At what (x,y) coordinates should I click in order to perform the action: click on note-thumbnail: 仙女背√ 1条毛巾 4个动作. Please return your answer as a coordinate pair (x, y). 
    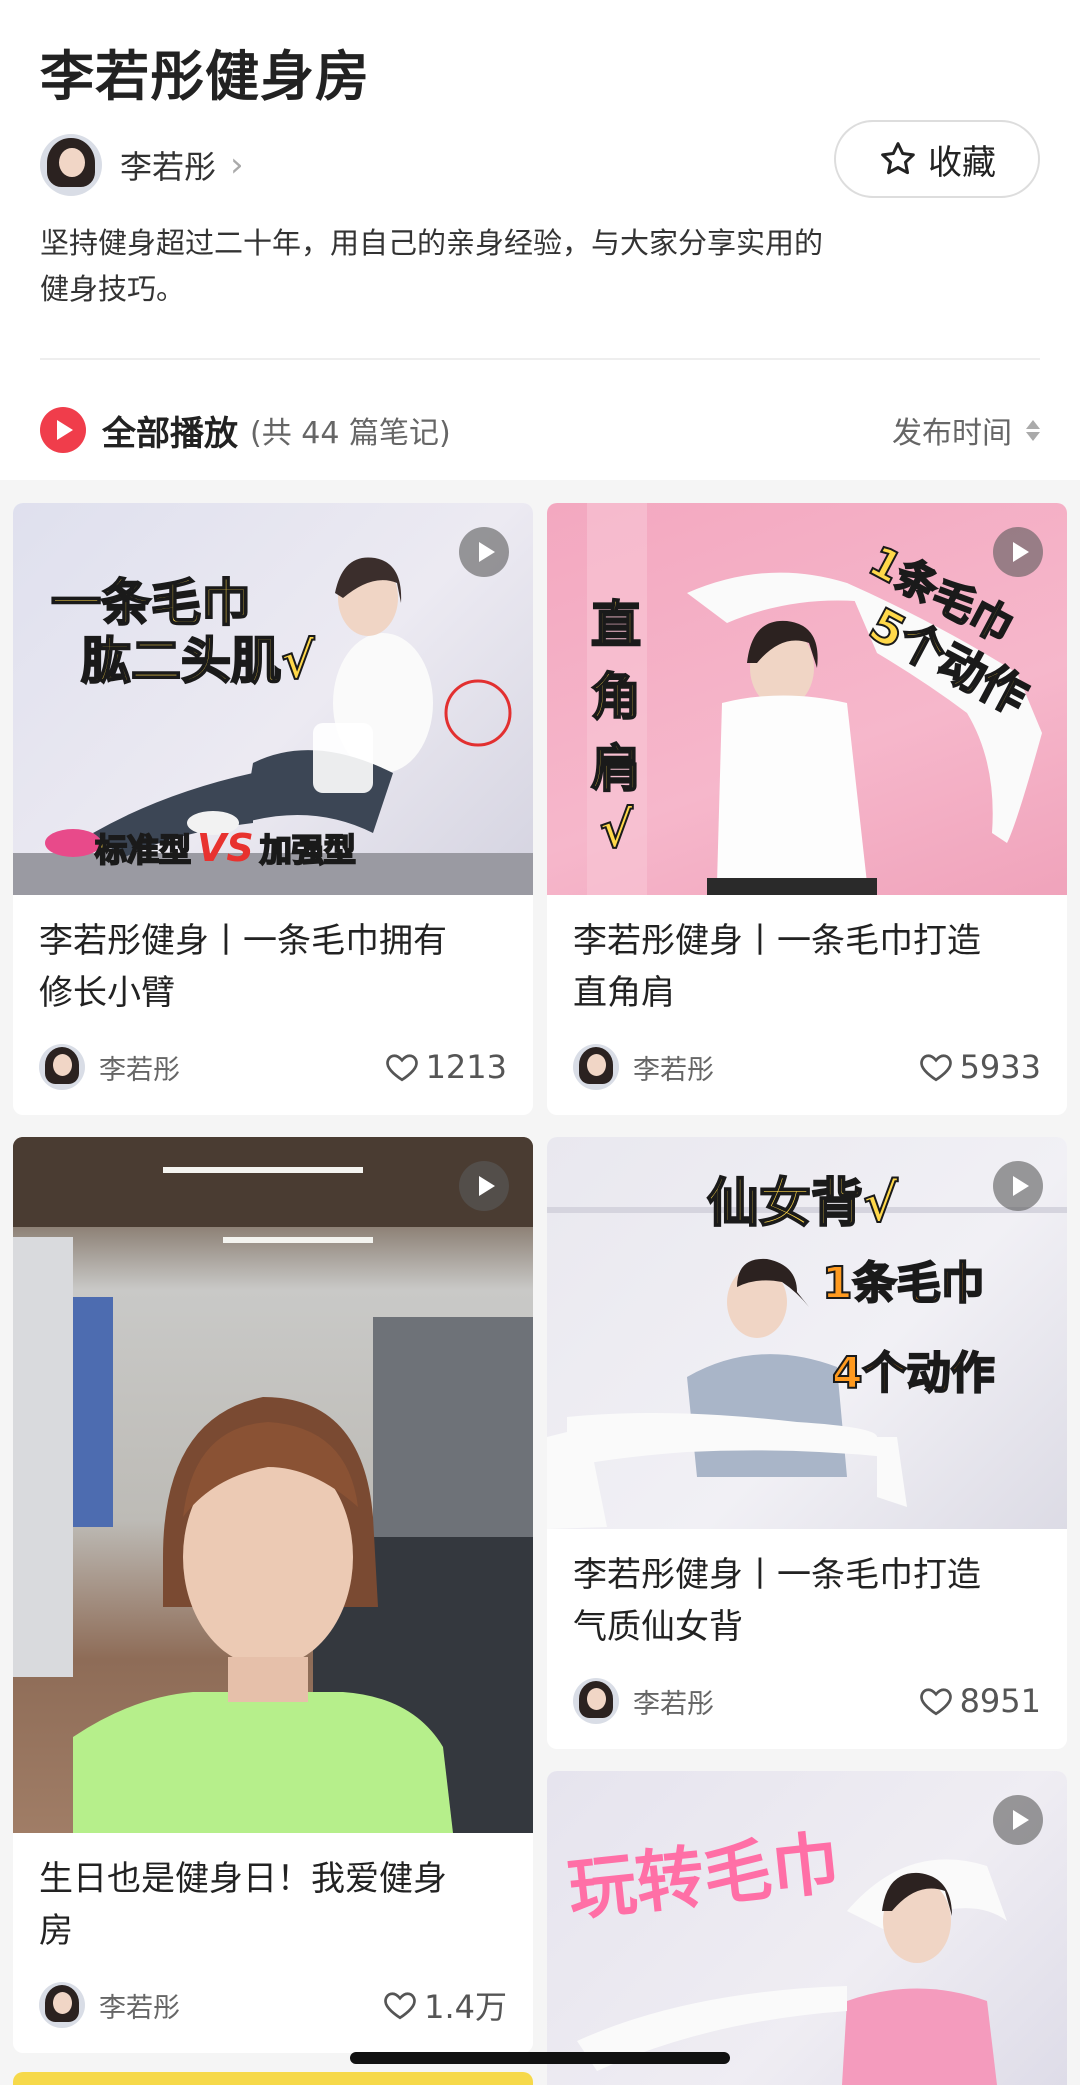
    Looking at the image, I should click on (807, 1333).